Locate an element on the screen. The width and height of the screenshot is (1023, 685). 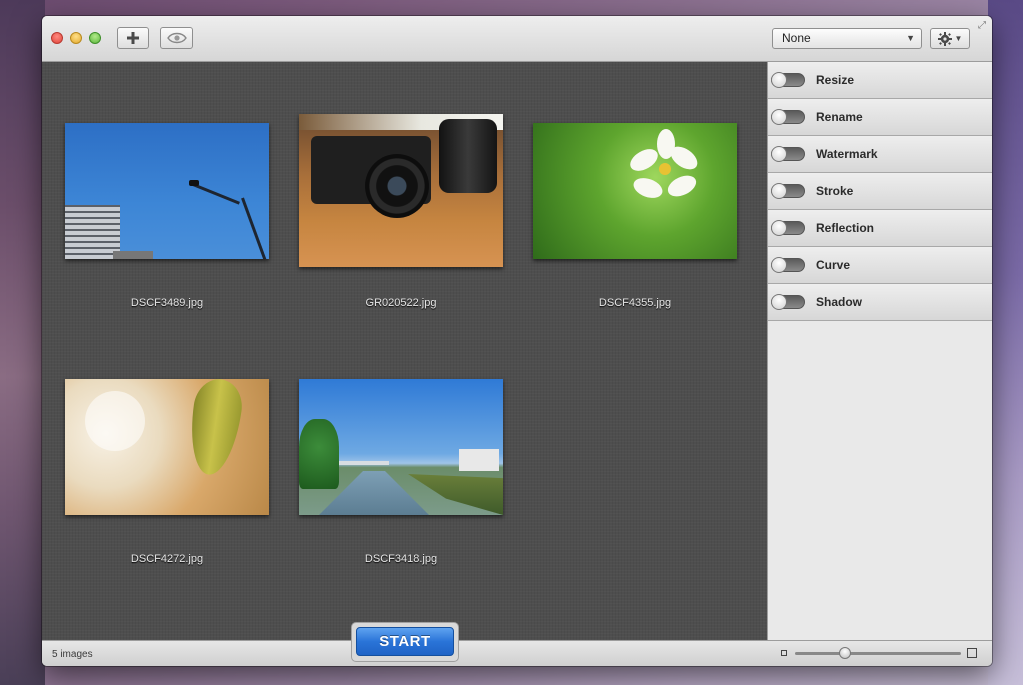
sidebar-item-rename: Rename is located at coordinates (880, 117).